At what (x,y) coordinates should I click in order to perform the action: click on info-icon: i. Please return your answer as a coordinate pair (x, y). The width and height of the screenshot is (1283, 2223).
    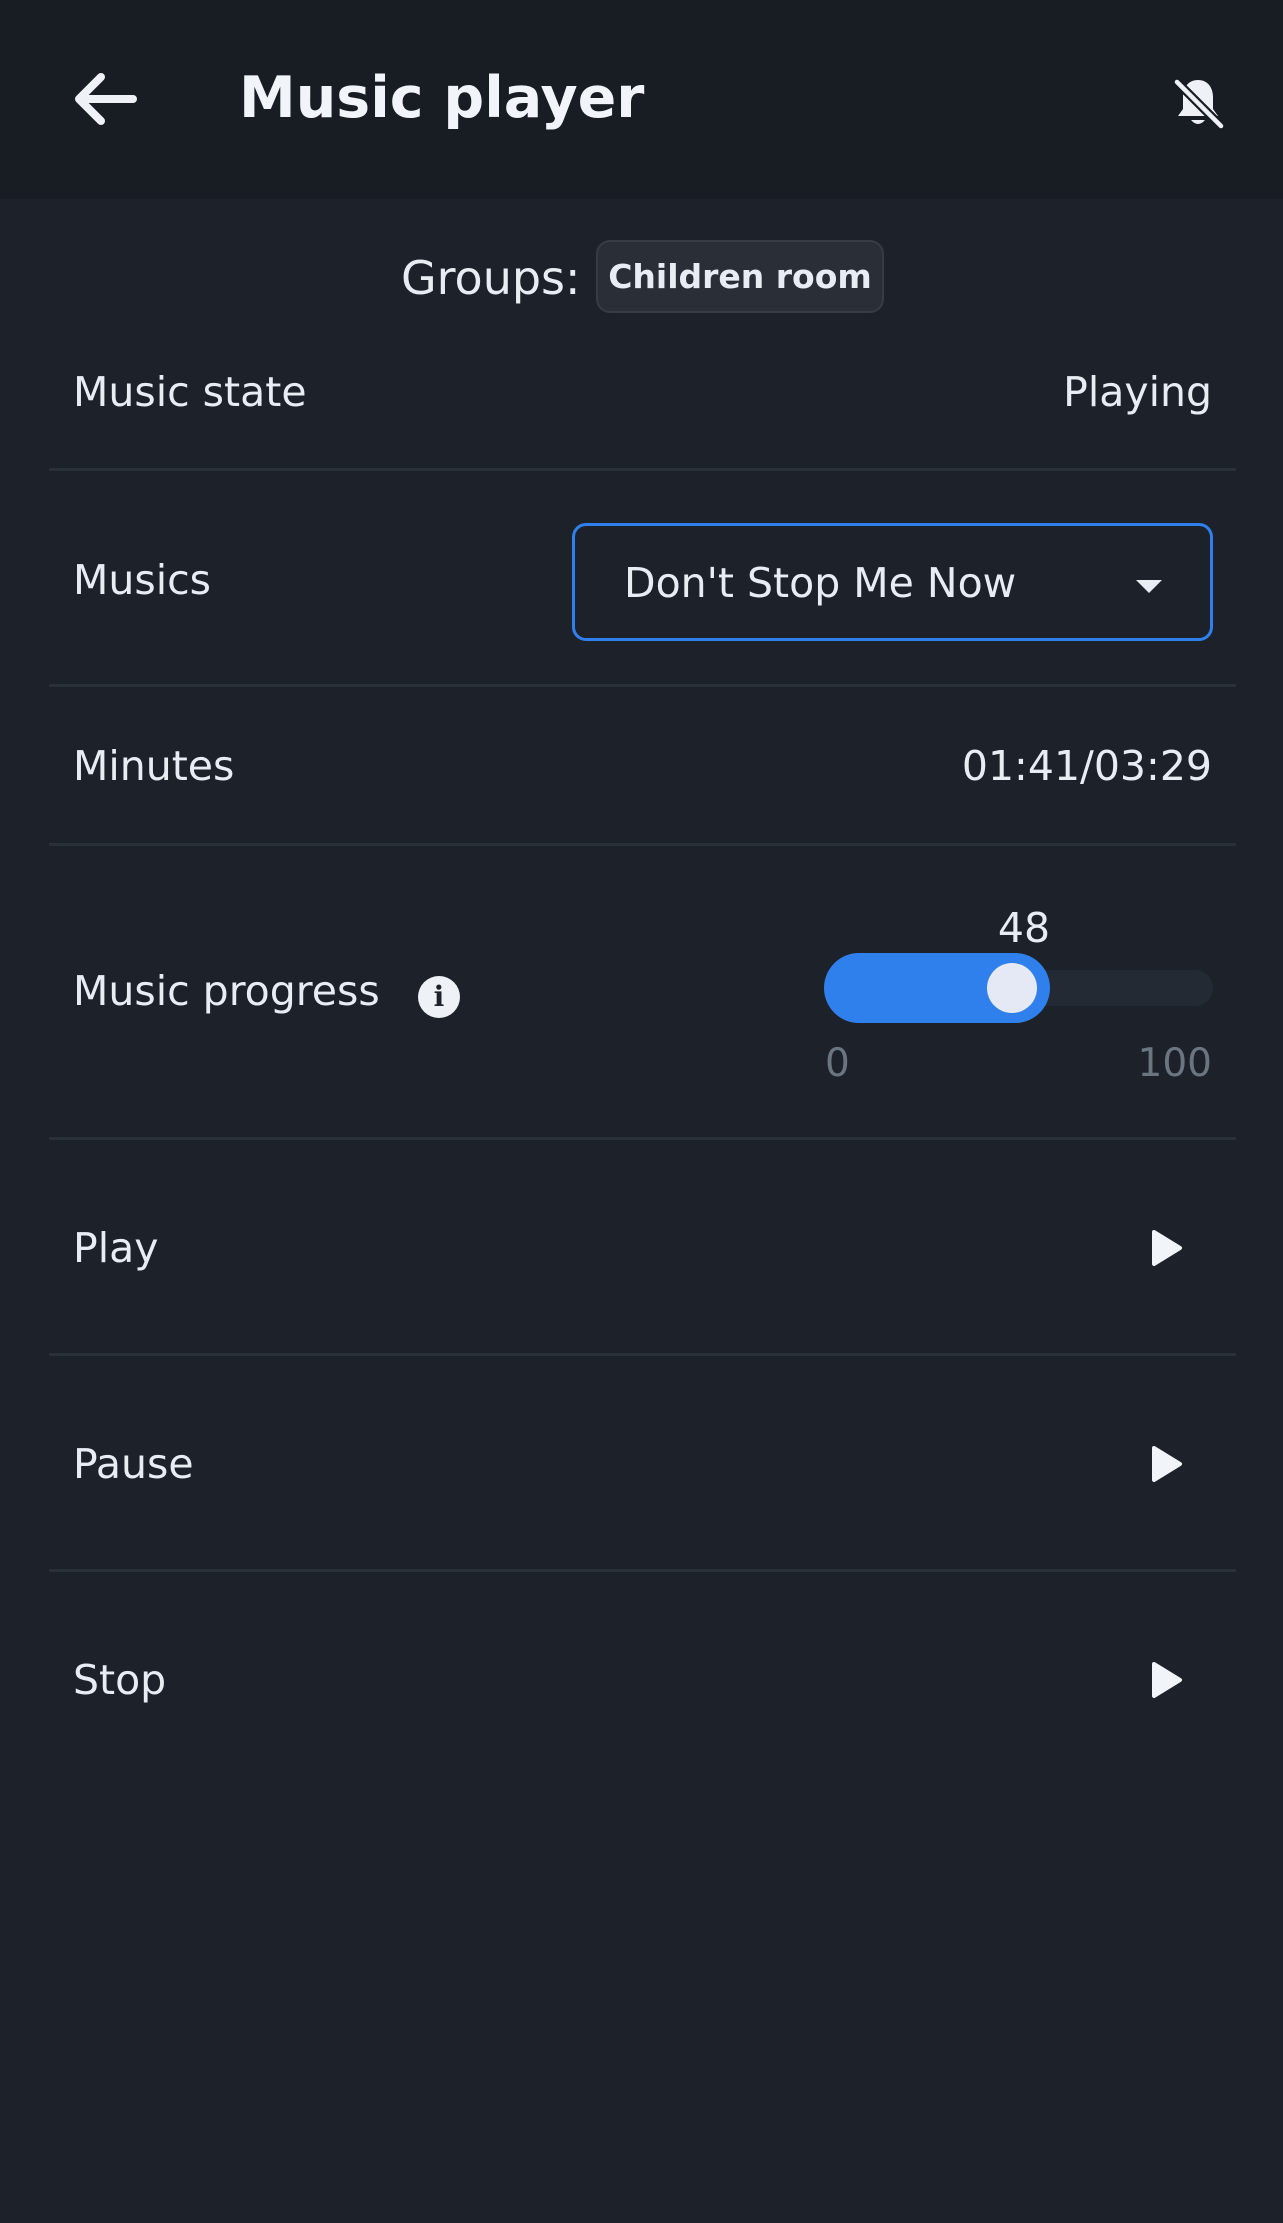
    Looking at the image, I should click on (439, 997).